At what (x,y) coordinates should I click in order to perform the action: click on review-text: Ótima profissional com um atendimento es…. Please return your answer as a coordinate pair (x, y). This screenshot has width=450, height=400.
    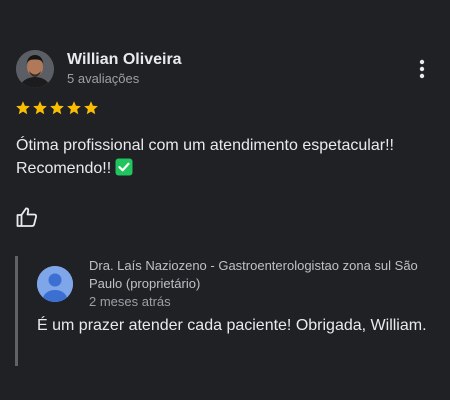
    Looking at the image, I should click on (226, 158).